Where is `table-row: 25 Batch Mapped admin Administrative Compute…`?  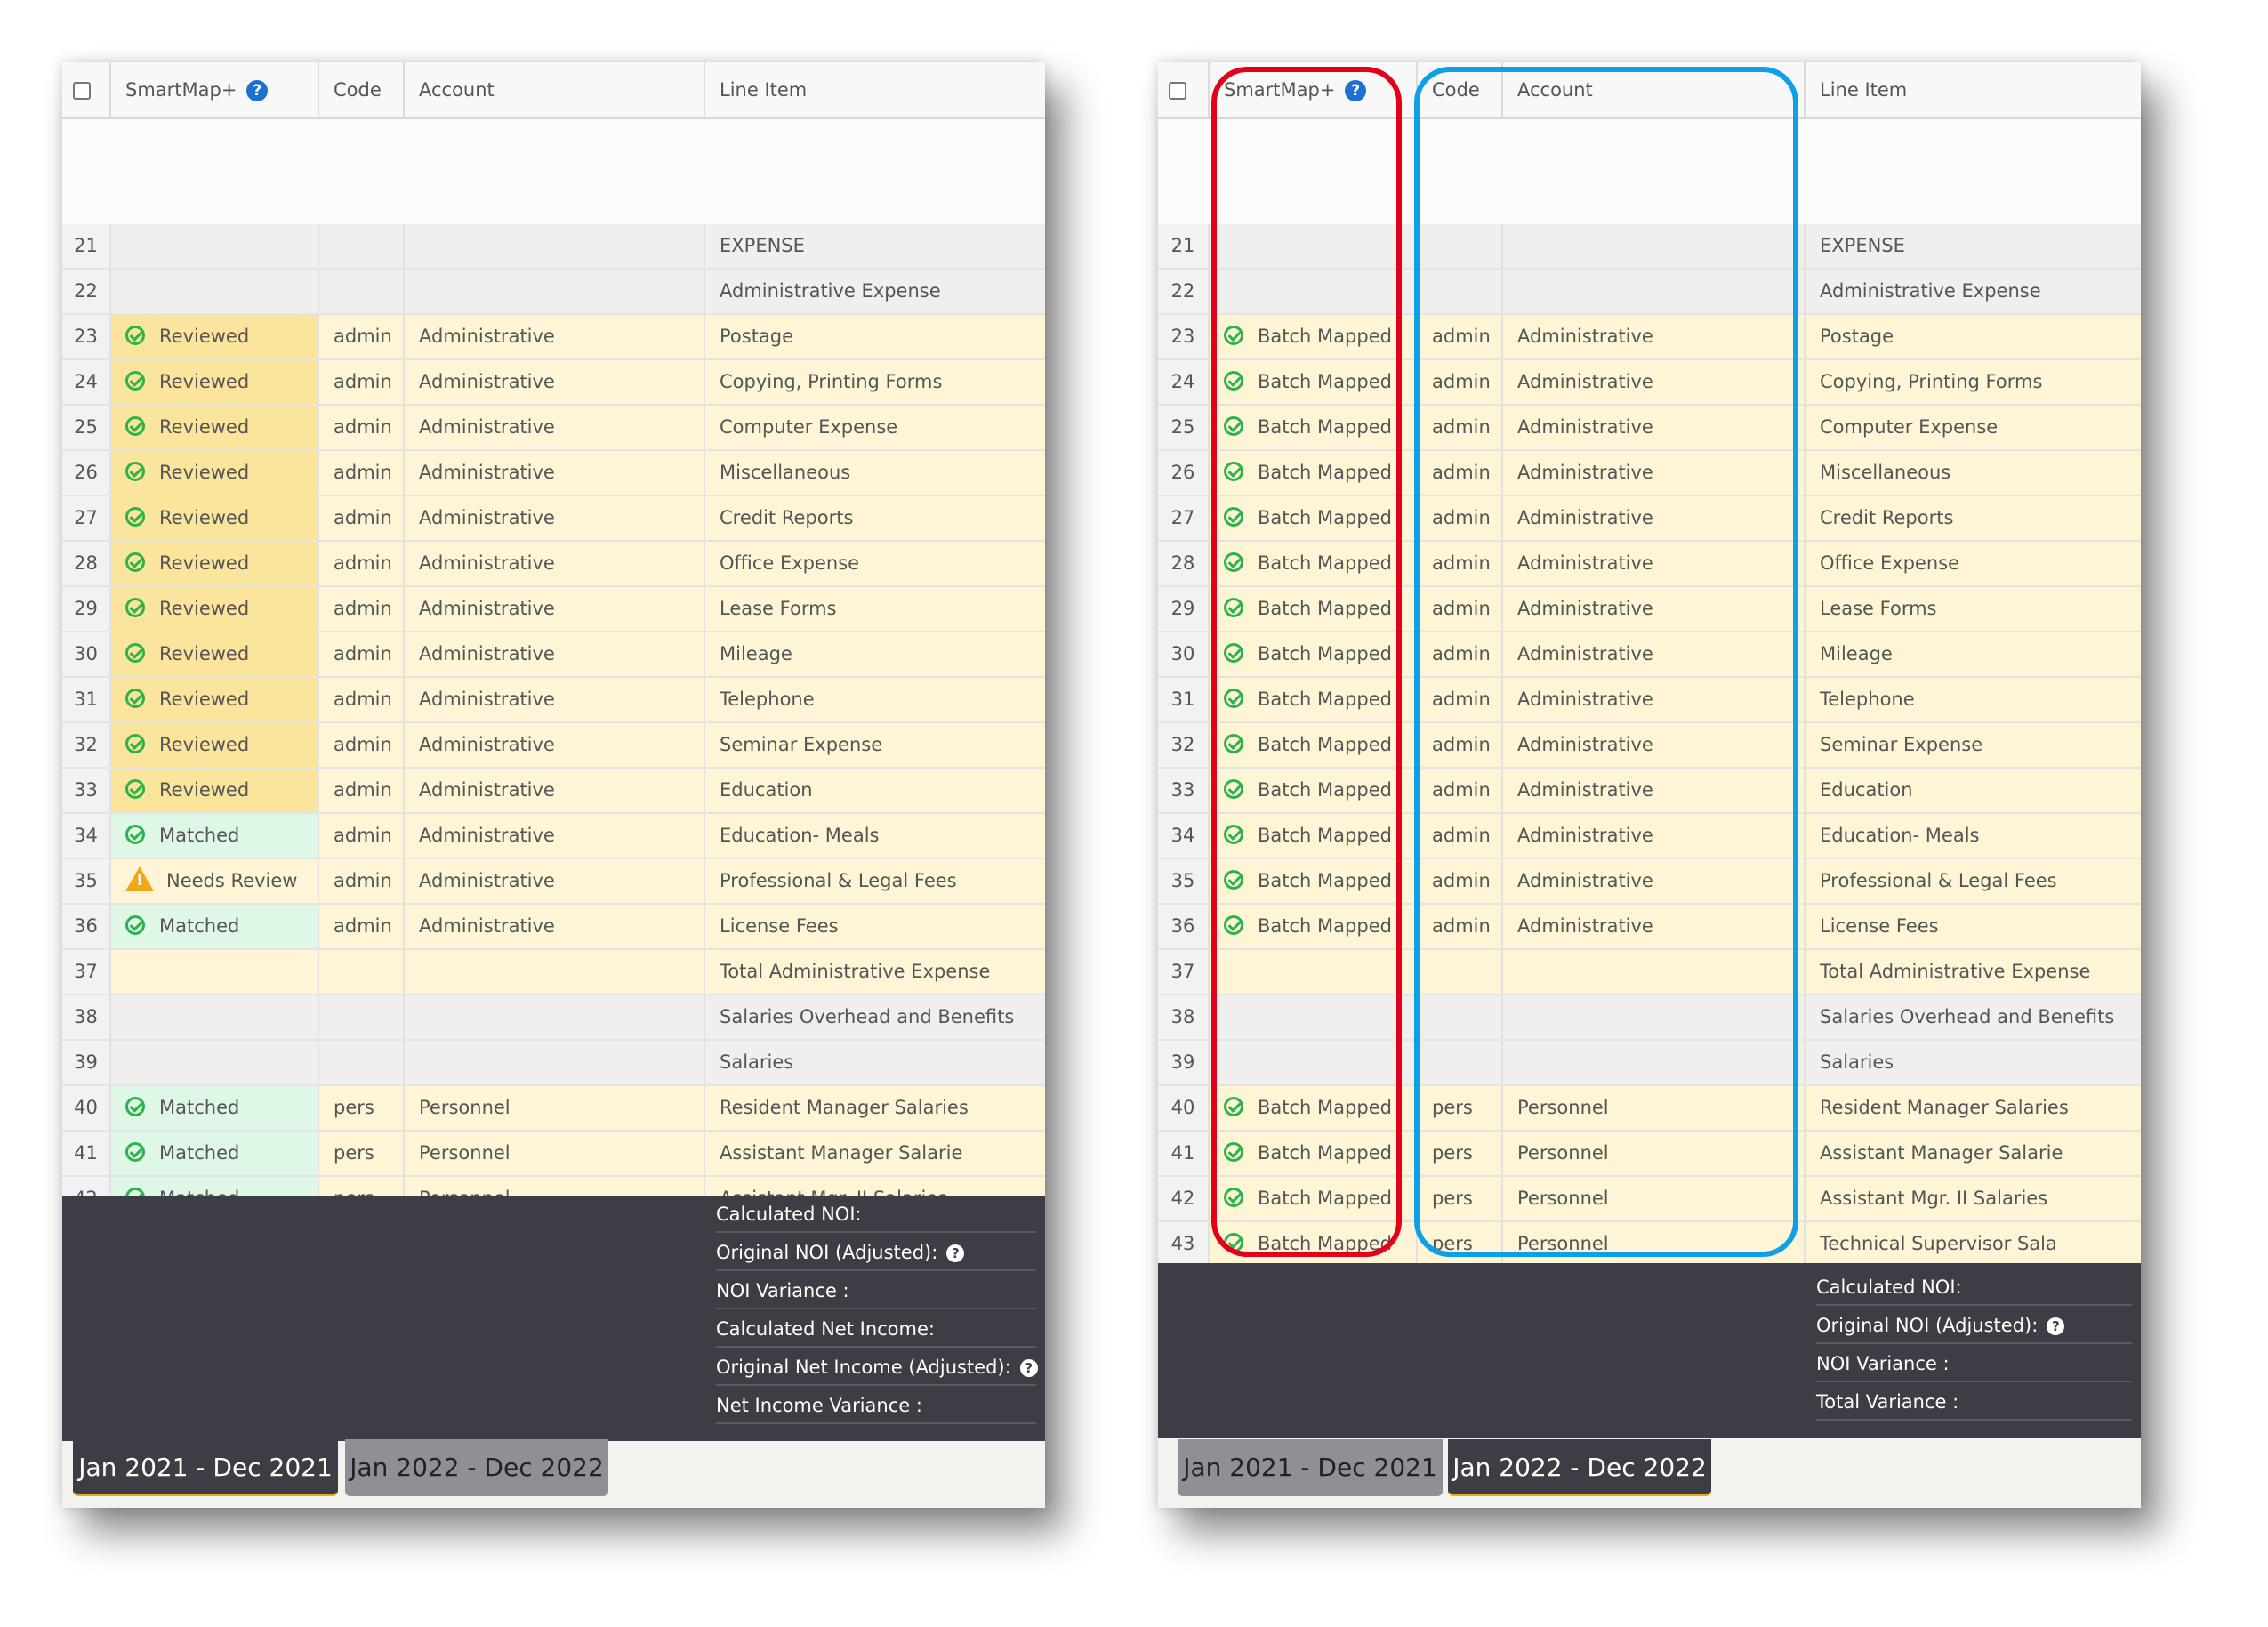 table-row: 25 Batch Mapped admin Administrative Compute… is located at coordinates (1650, 428).